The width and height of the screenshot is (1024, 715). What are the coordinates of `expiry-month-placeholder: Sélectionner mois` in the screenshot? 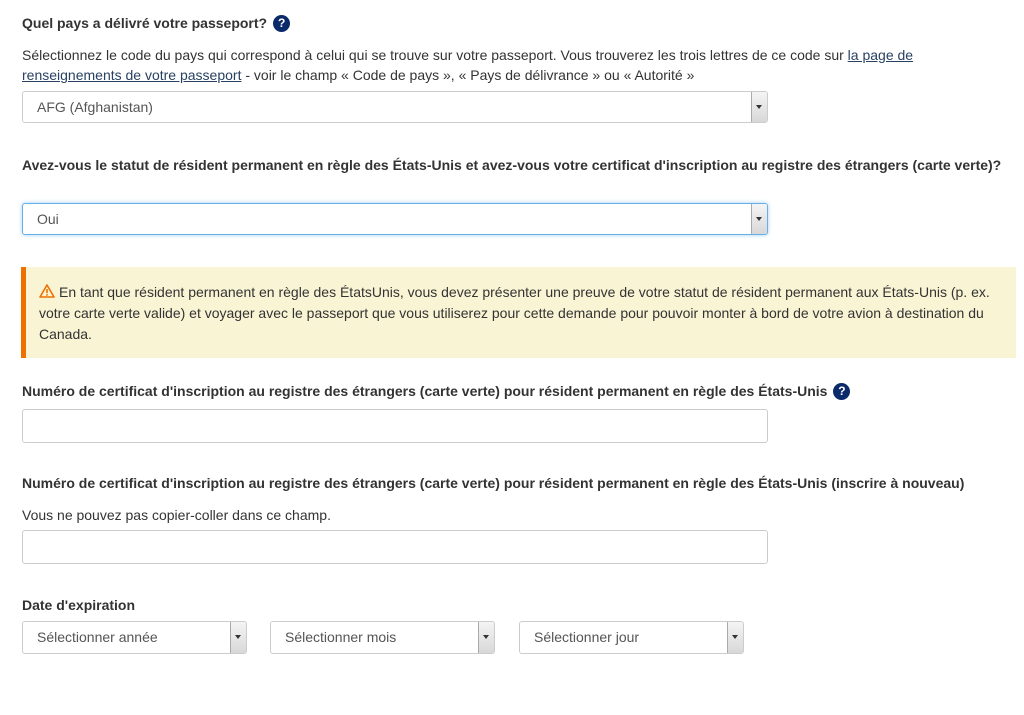 It's located at (341, 637).